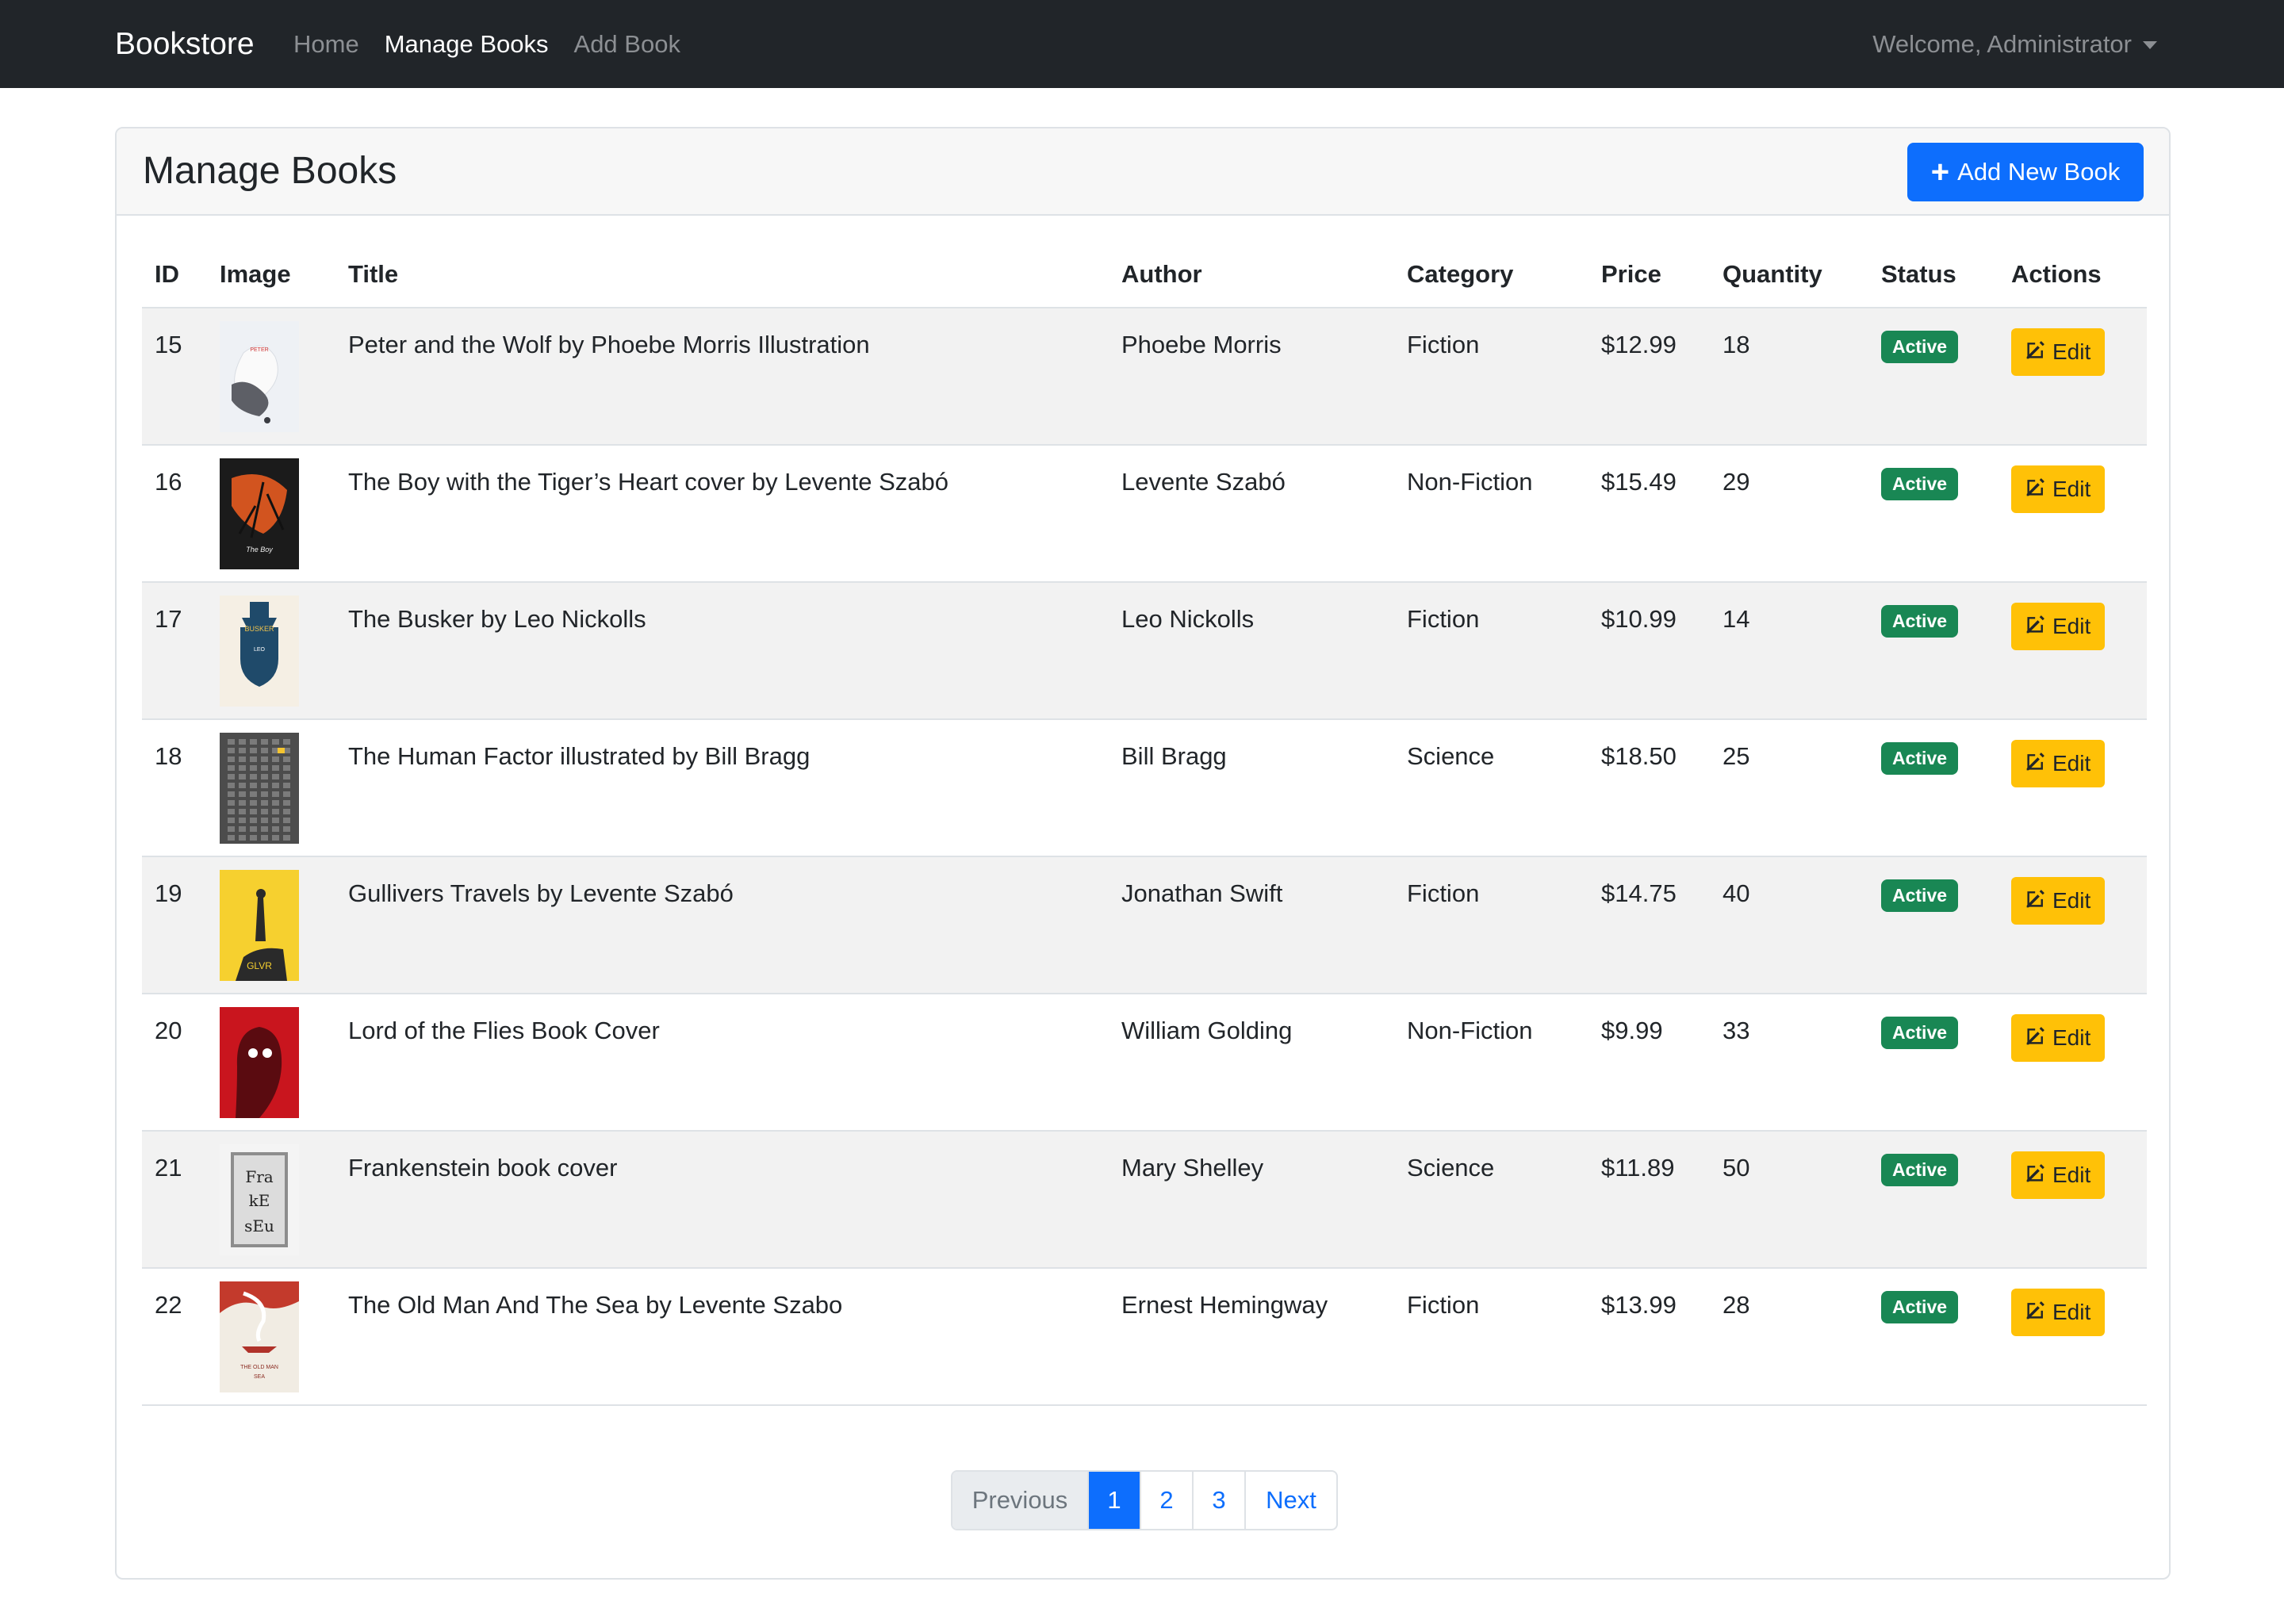 The image size is (2284, 1624). I want to click on book-cover-image: Fra kE sEu, so click(259, 1199).